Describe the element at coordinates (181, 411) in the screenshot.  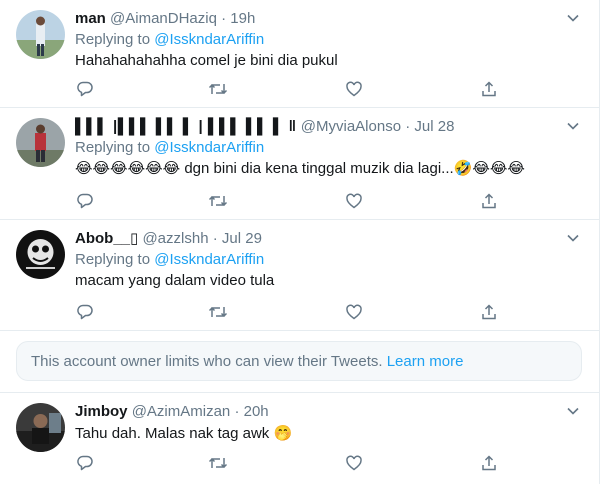
I see `user-handle: @AzimAmizan` at that location.